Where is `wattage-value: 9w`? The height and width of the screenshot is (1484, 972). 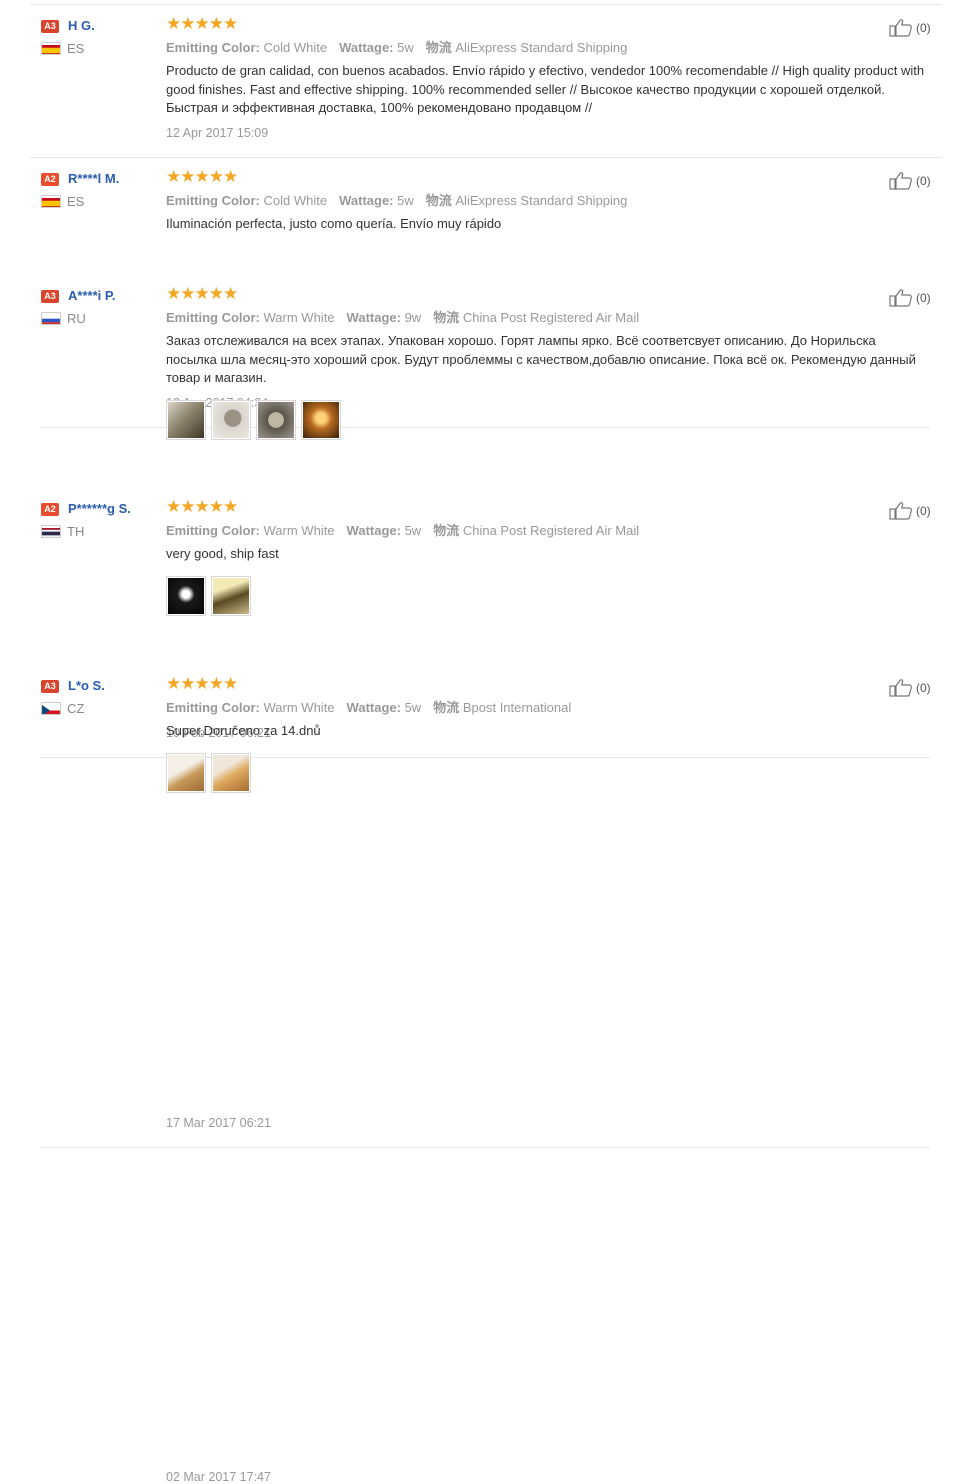
wattage-value: 9w is located at coordinates (413, 317).